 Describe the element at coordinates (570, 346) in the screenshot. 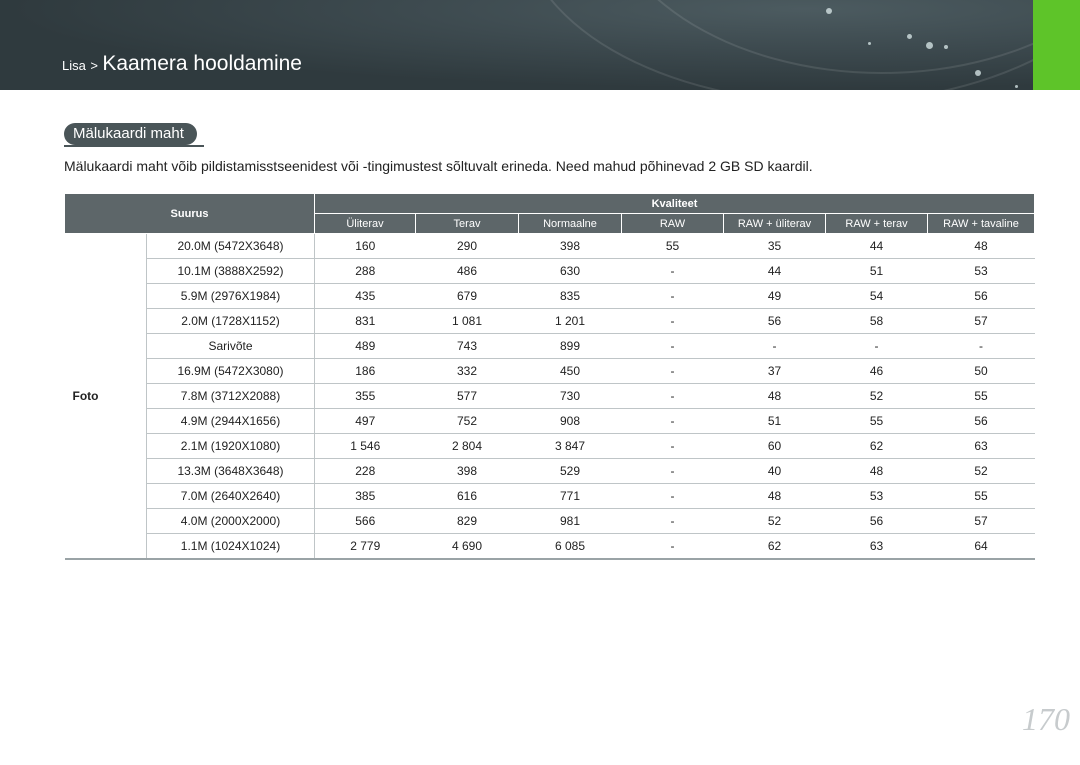

I see `capacity-cell: 899` at that location.